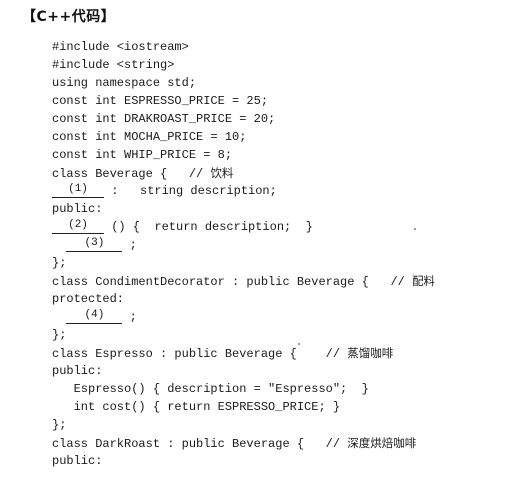  Describe the element at coordinates (200, 354) in the screenshot. I see `code-text: class Espresso : public Beverage { //` at that location.